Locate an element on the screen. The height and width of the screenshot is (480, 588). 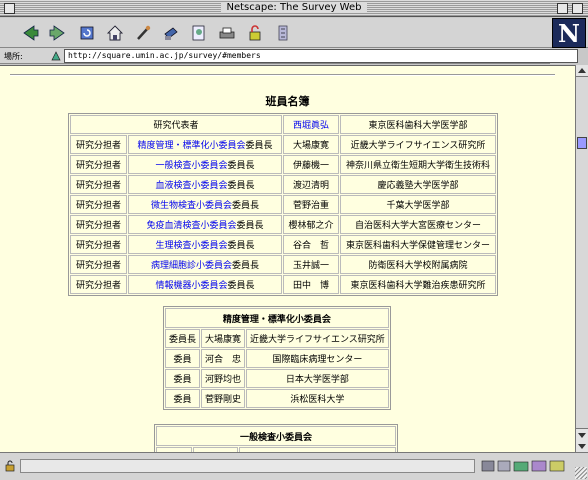
window-title: Netscape: The Survey Web is located at coordinates (294, 7).